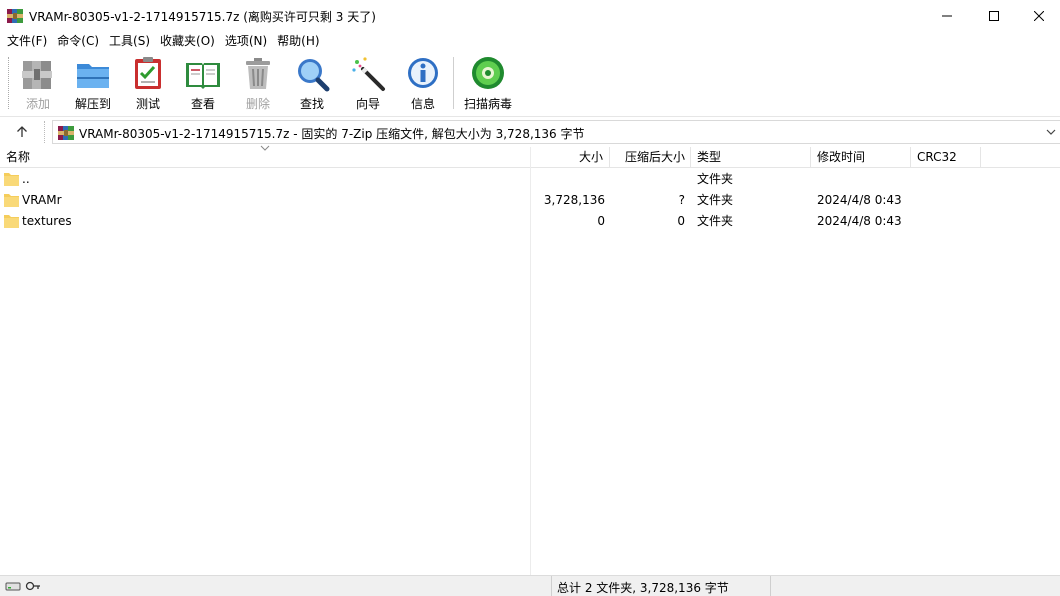 The height and width of the screenshot is (596, 1060). I want to click on test-button: 测试, so click(148, 84).